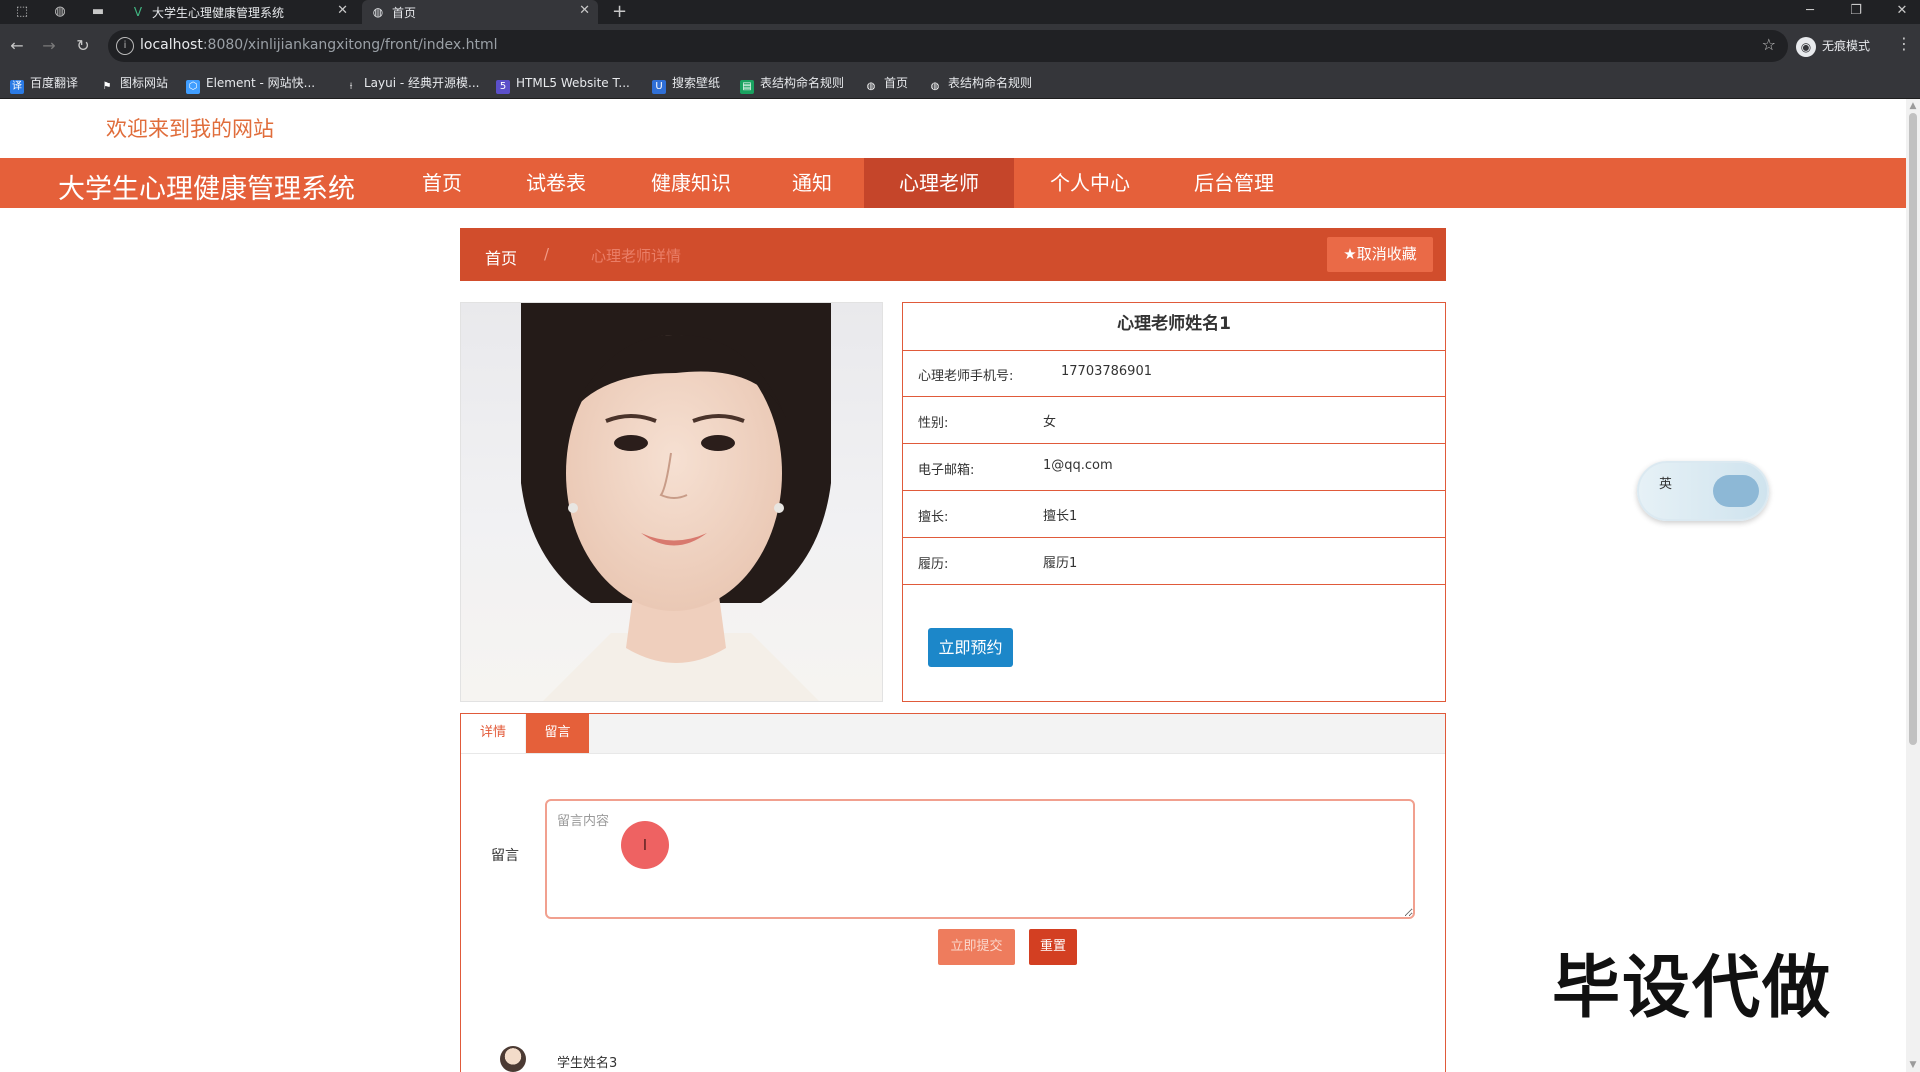 This screenshot has height=1072, width=1920. What do you see at coordinates (676, 502) in the screenshot?
I see `teacher-portrait-image` at bounding box center [676, 502].